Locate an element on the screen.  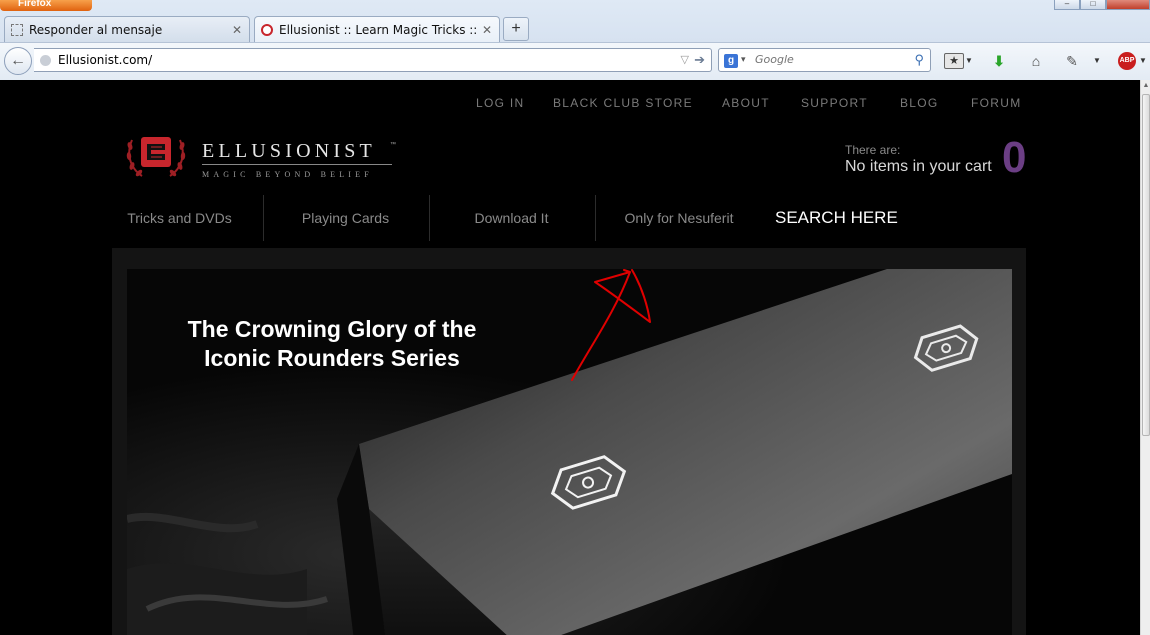
window-controls: – □ is located at coordinates (1102, 5).